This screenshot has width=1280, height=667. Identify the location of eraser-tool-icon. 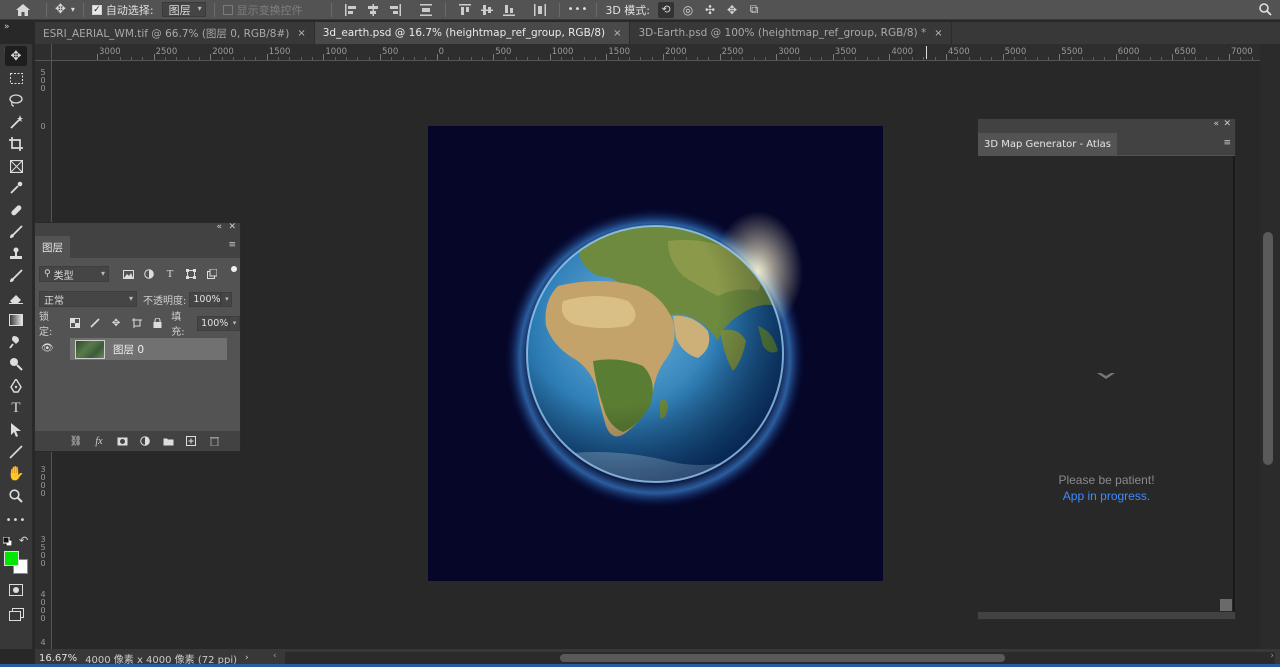
(16, 298).